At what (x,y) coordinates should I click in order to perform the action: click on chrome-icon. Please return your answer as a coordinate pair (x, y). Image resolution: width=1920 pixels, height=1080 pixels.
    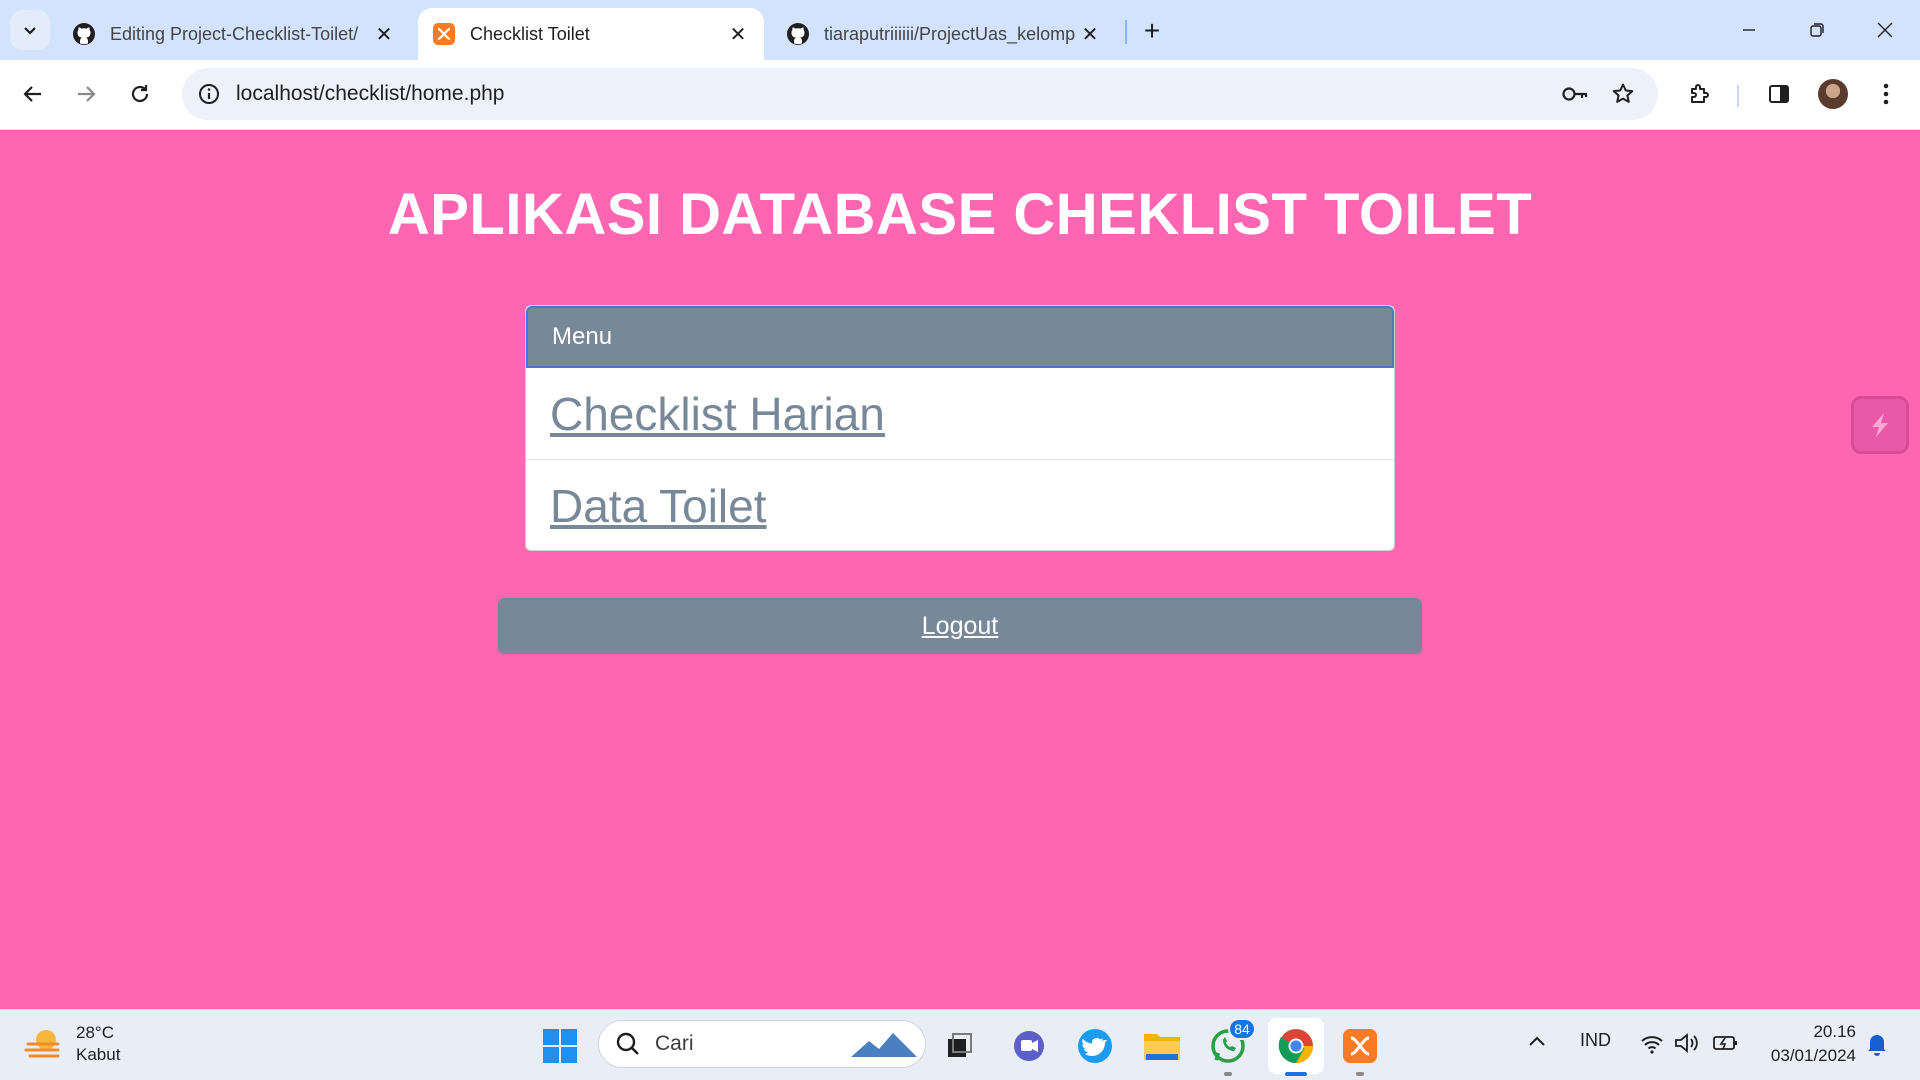
    Looking at the image, I should click on (1295, 1046).